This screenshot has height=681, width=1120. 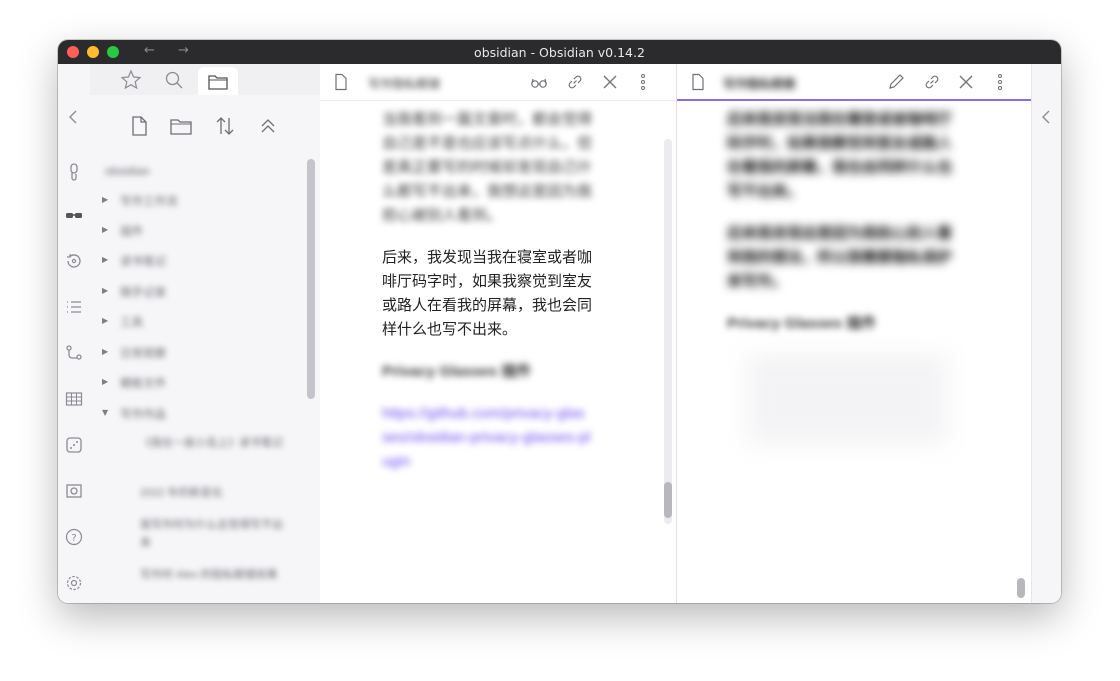 What do you see at coordinates (74, 399) in the screenshot?
I see `table-icon` at bounding box center [74, 399].